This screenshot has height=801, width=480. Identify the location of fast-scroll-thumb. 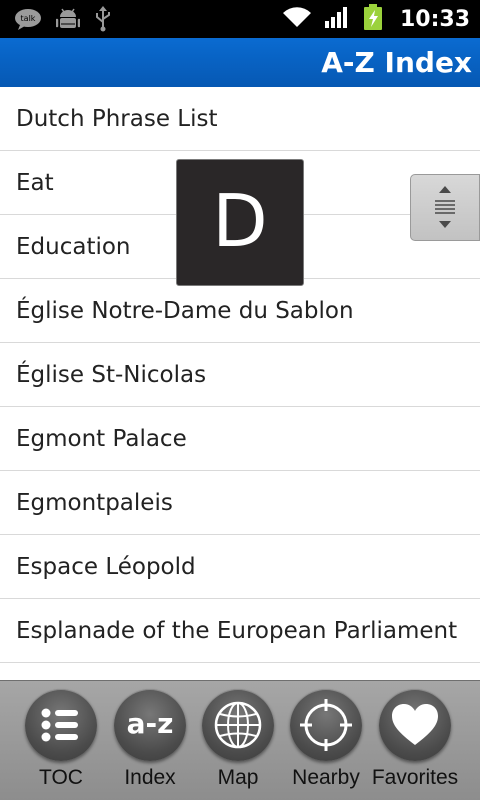
(445, 207).